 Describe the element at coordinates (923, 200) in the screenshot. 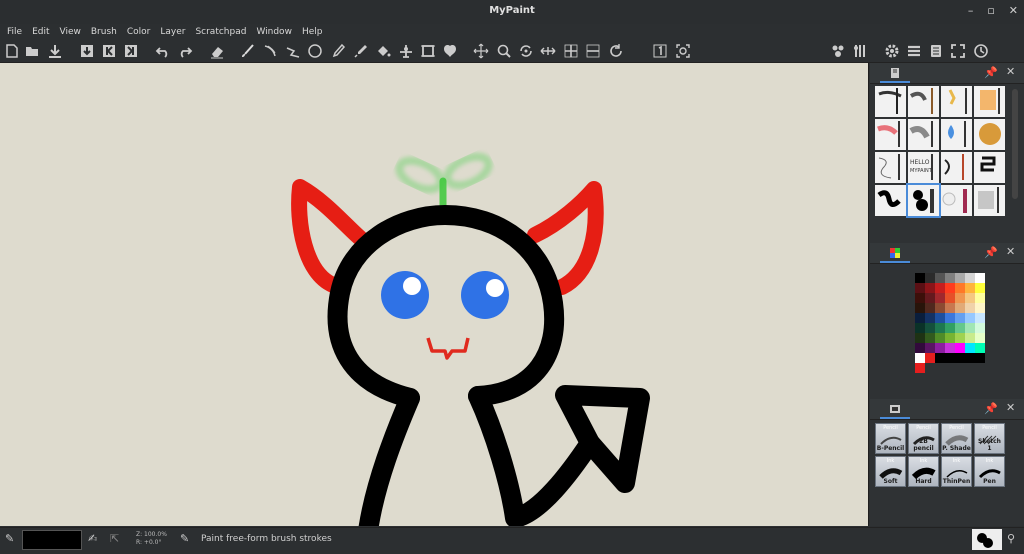

I see `brush-thumbnail-selected` at that location.